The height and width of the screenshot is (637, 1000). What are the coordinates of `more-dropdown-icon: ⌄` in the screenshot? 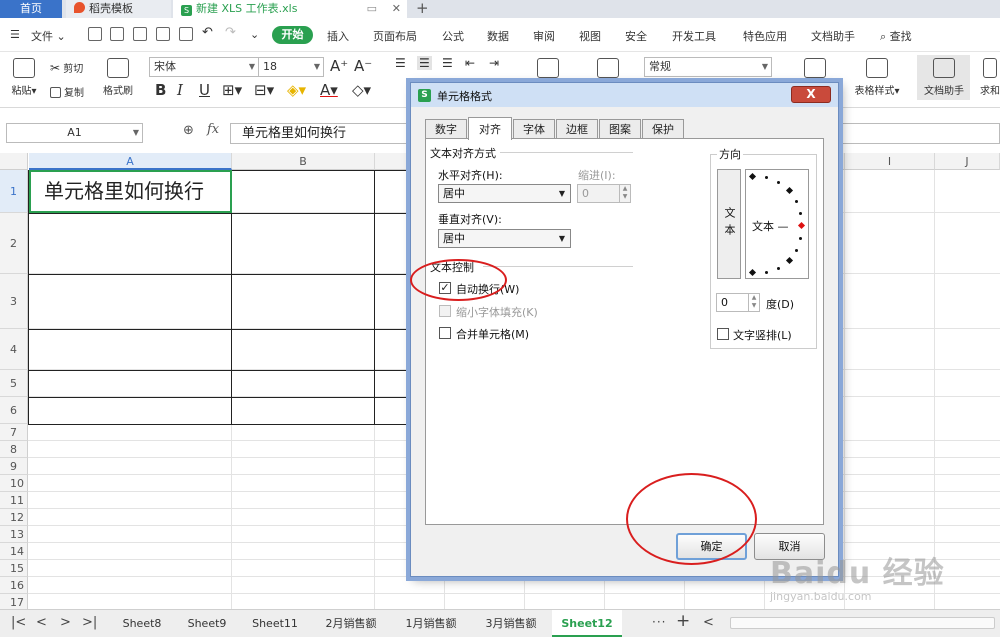 It's located at (254, 34).